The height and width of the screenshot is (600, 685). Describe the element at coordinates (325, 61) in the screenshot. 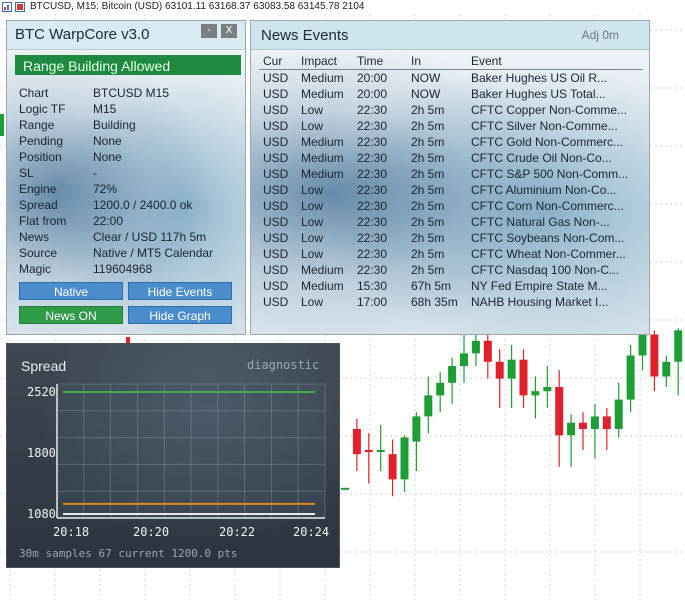

I see `column-header: Impact` at that location.